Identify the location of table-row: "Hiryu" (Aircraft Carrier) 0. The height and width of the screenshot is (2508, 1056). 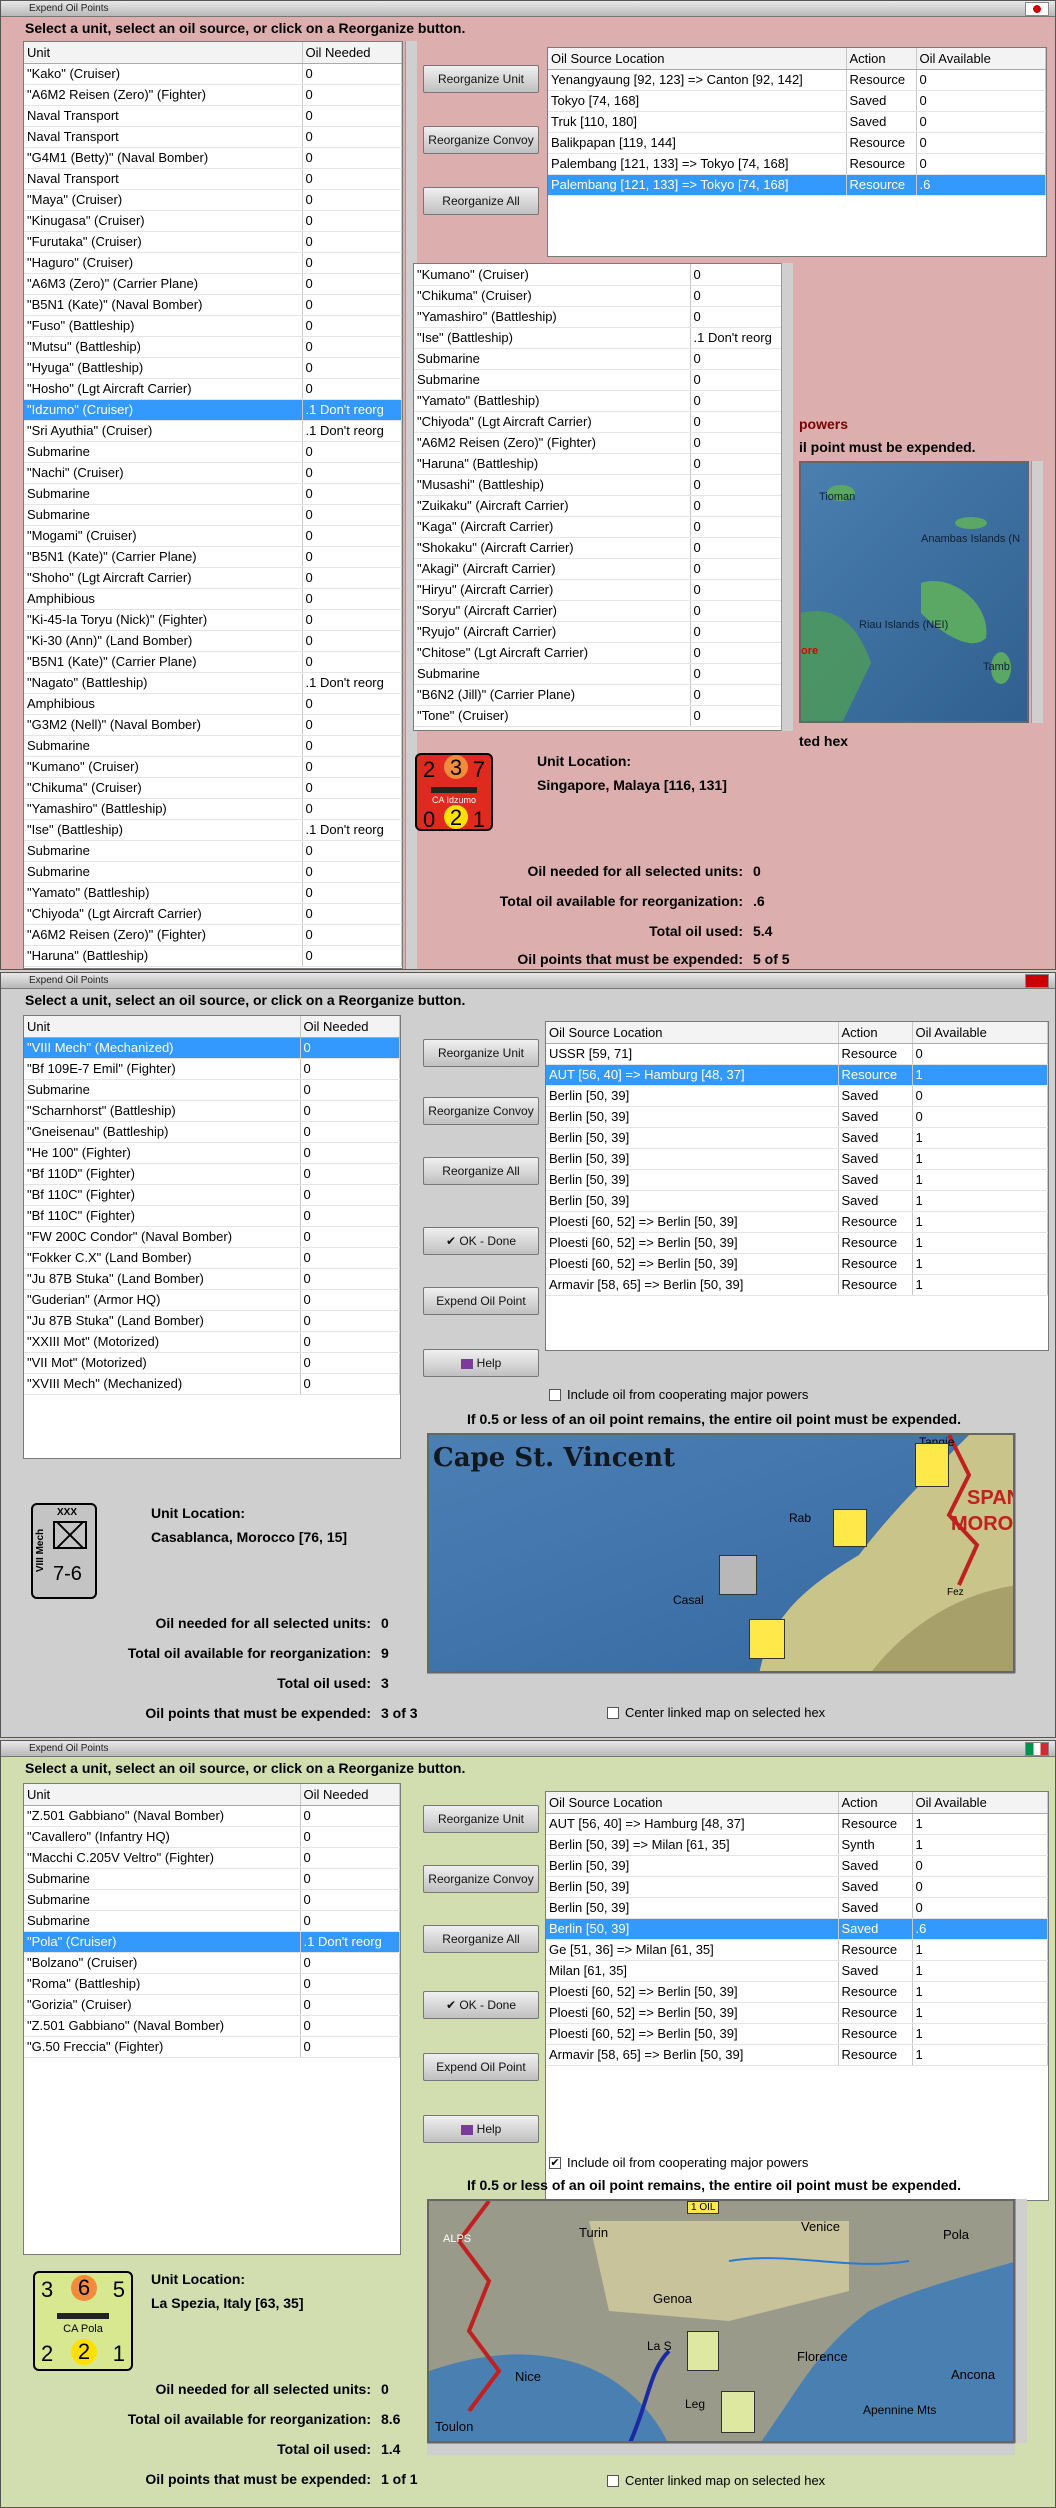
(603, 590).